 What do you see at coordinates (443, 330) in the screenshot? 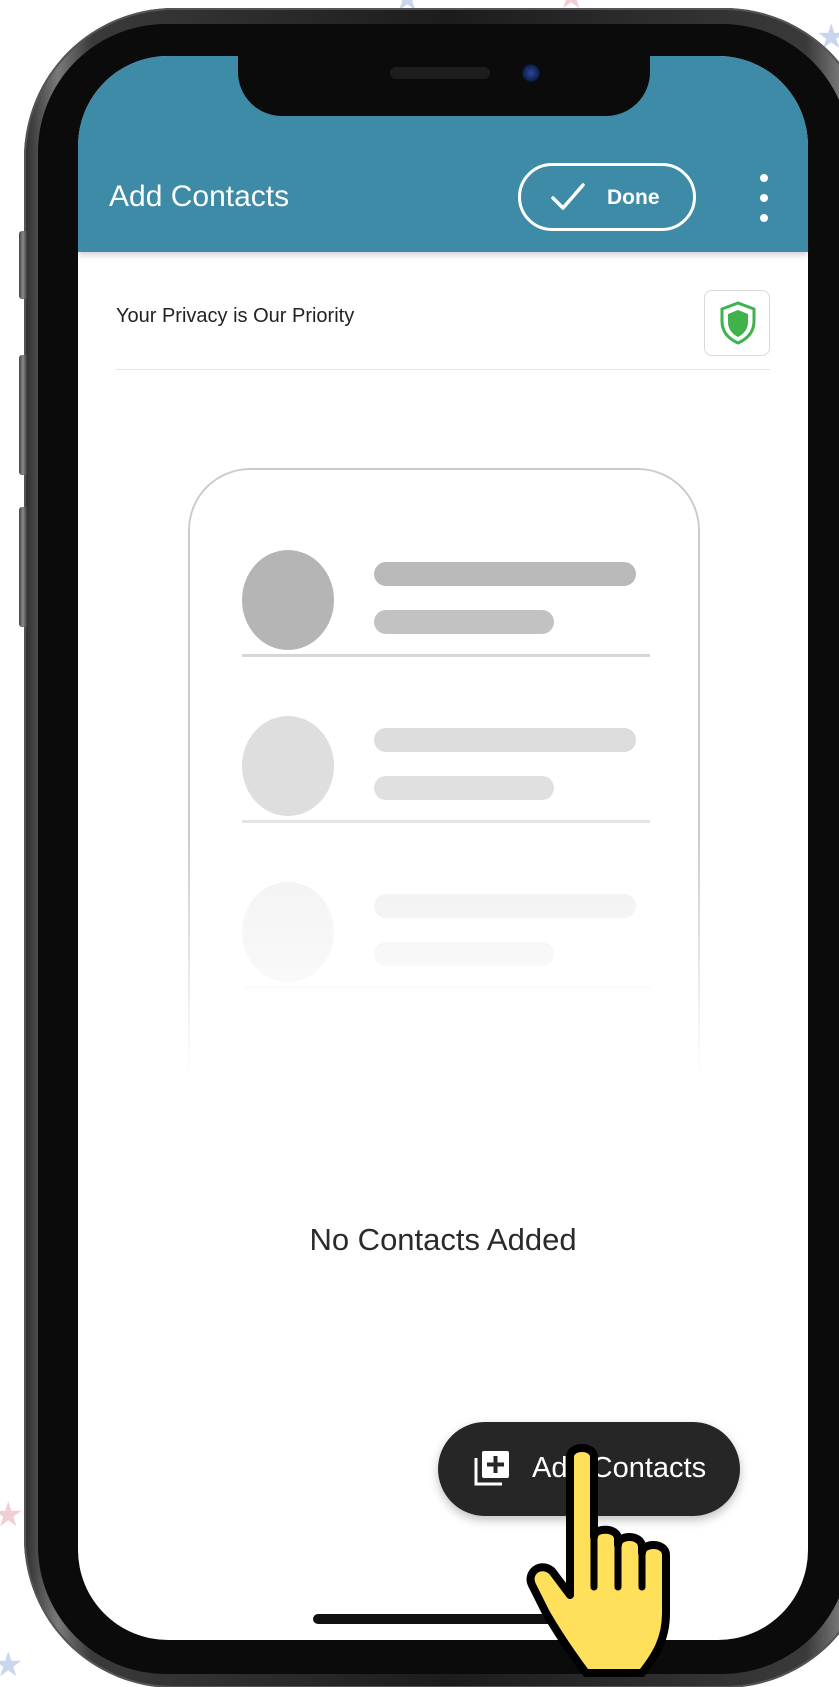
I see `privacy-banner: Your Privacy is Our Priority` at bounding box center [443, 330].